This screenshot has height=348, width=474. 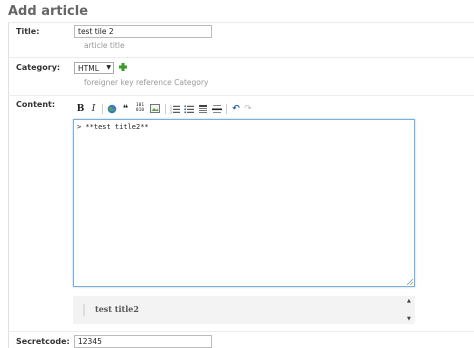 I want to click on ordered-list-button: 1 2 3, so click(x=174, y=109).